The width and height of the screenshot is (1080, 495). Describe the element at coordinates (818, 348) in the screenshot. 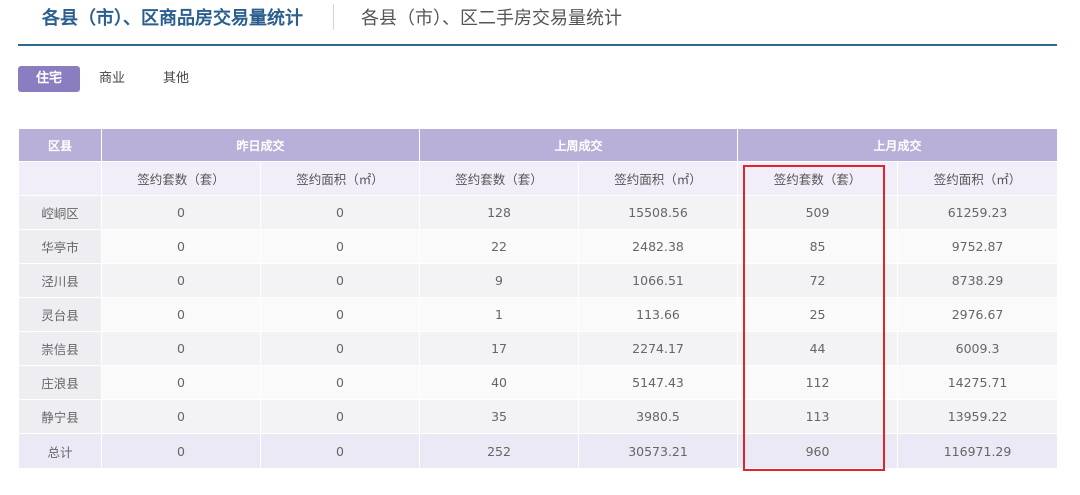

I see `value-cell: 44` at that location.